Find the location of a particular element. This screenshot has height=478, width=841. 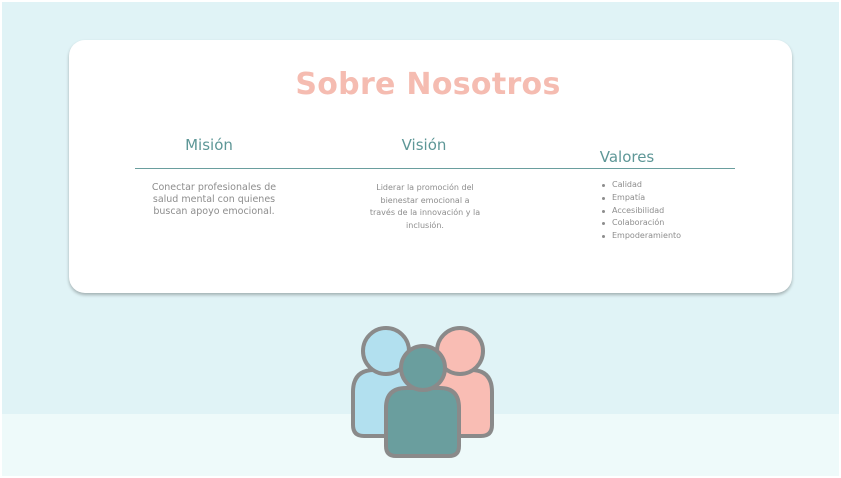

team-icon is located at coordinates (422, 392).